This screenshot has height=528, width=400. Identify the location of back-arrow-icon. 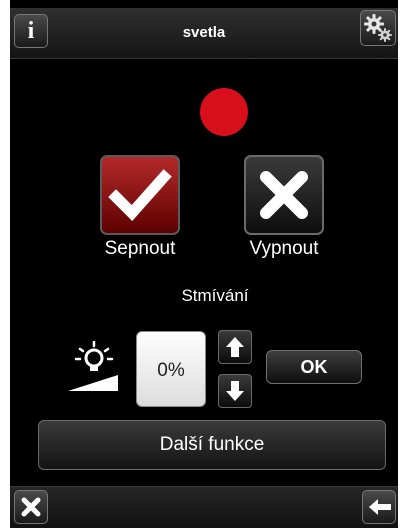
(380, 507).